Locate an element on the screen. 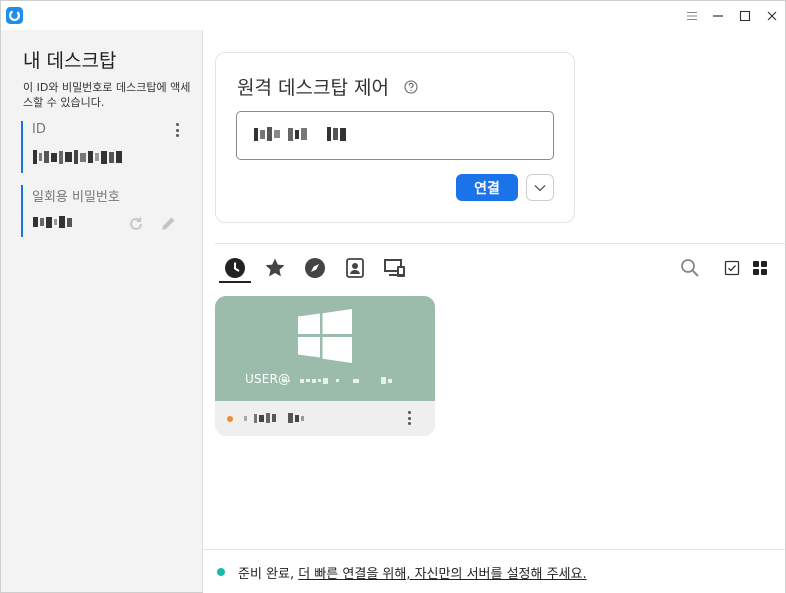 This screenshot has height=593, width=786. tab-favorites is located at coordinates (275, 268).